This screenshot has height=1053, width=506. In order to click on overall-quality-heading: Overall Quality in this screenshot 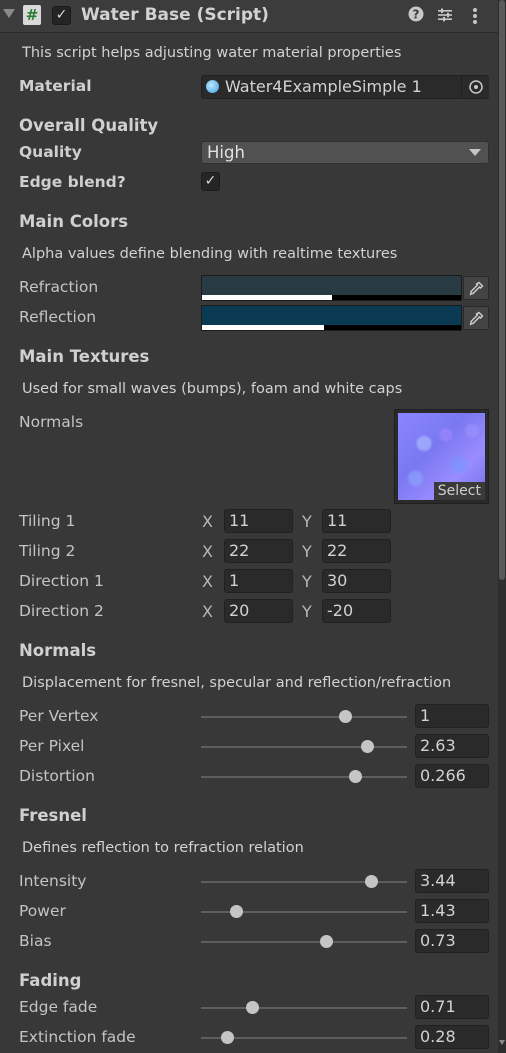, I will do `click(89, 125)`.